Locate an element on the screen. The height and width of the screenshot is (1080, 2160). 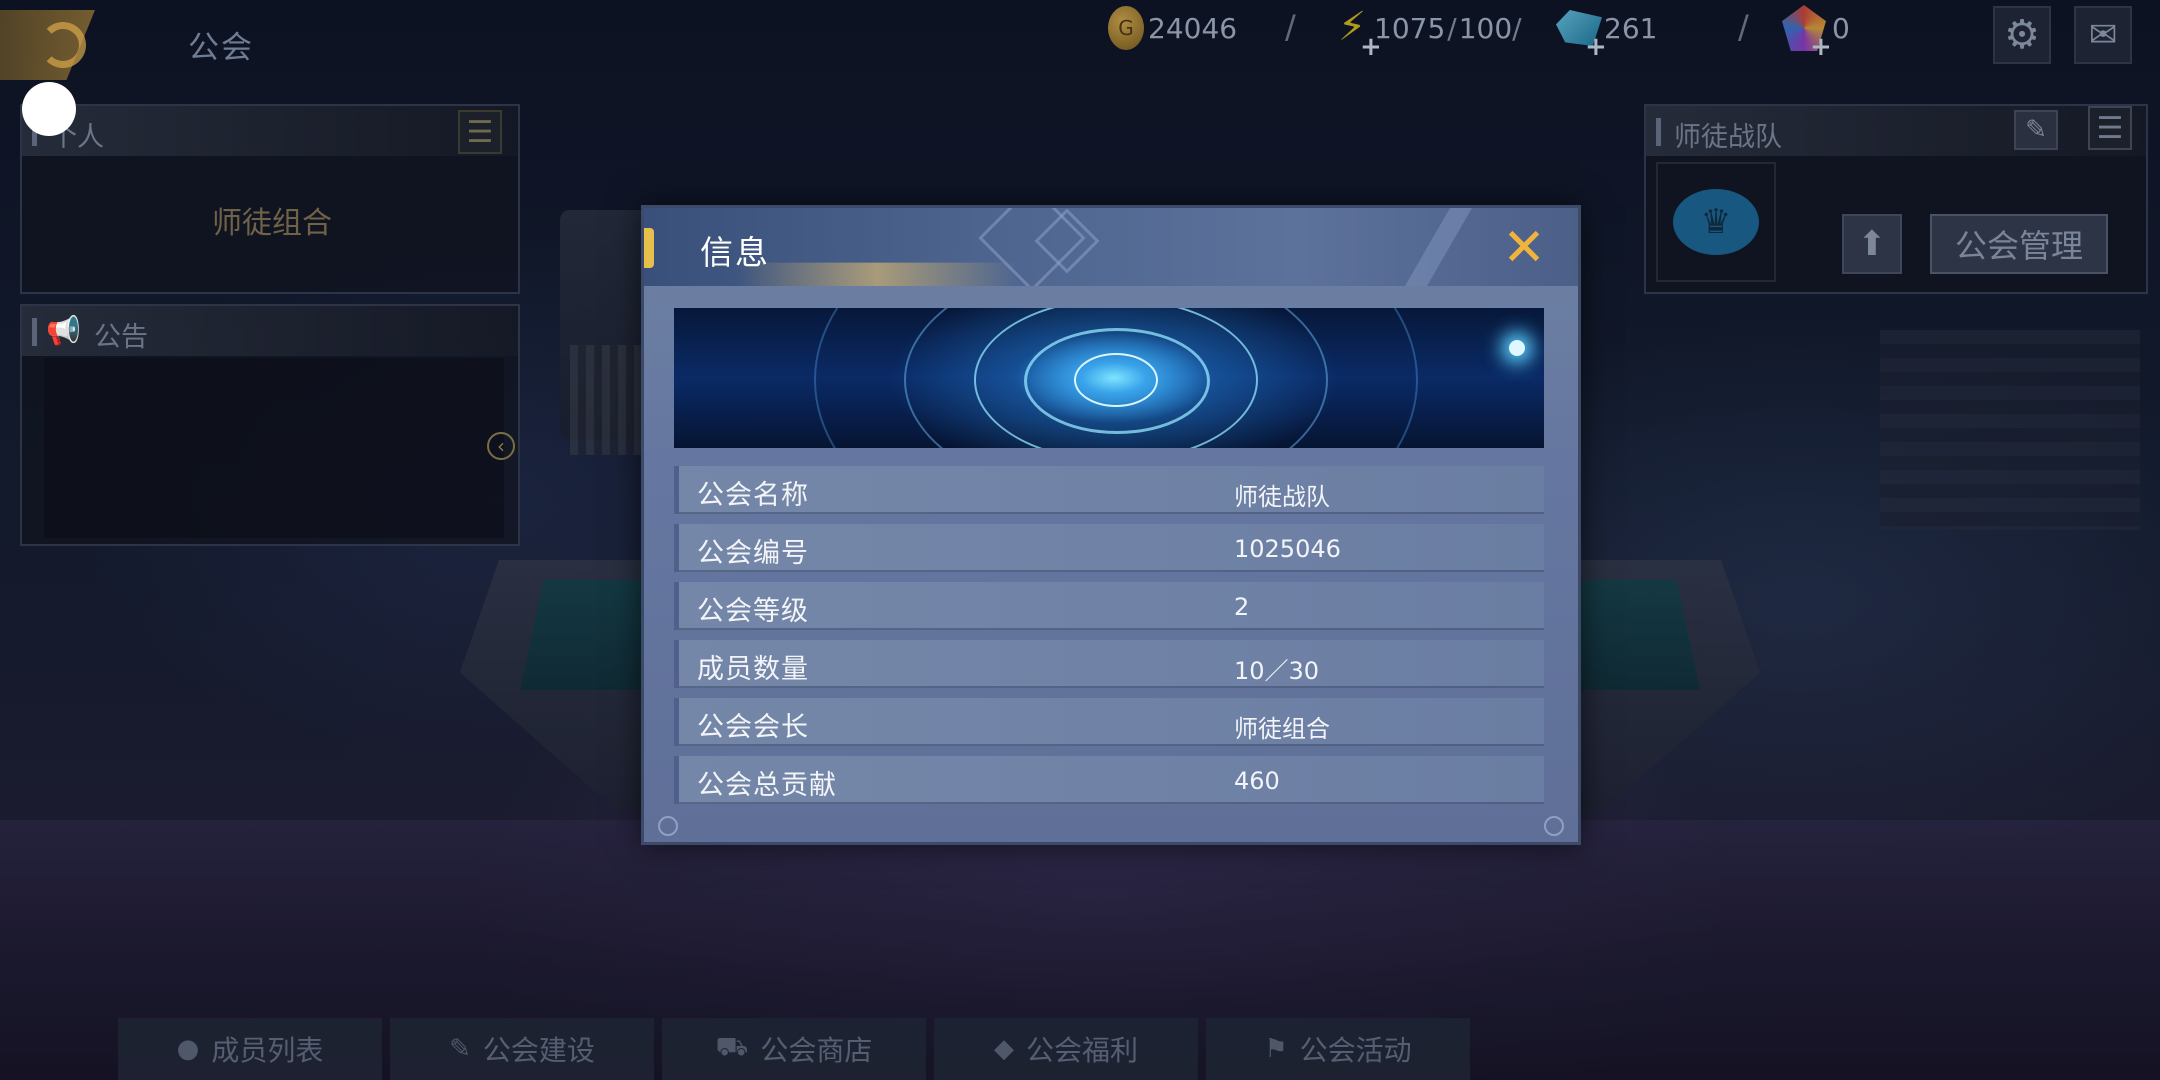
tab-label: 公会建设 is located at coordinates (538, 1050).